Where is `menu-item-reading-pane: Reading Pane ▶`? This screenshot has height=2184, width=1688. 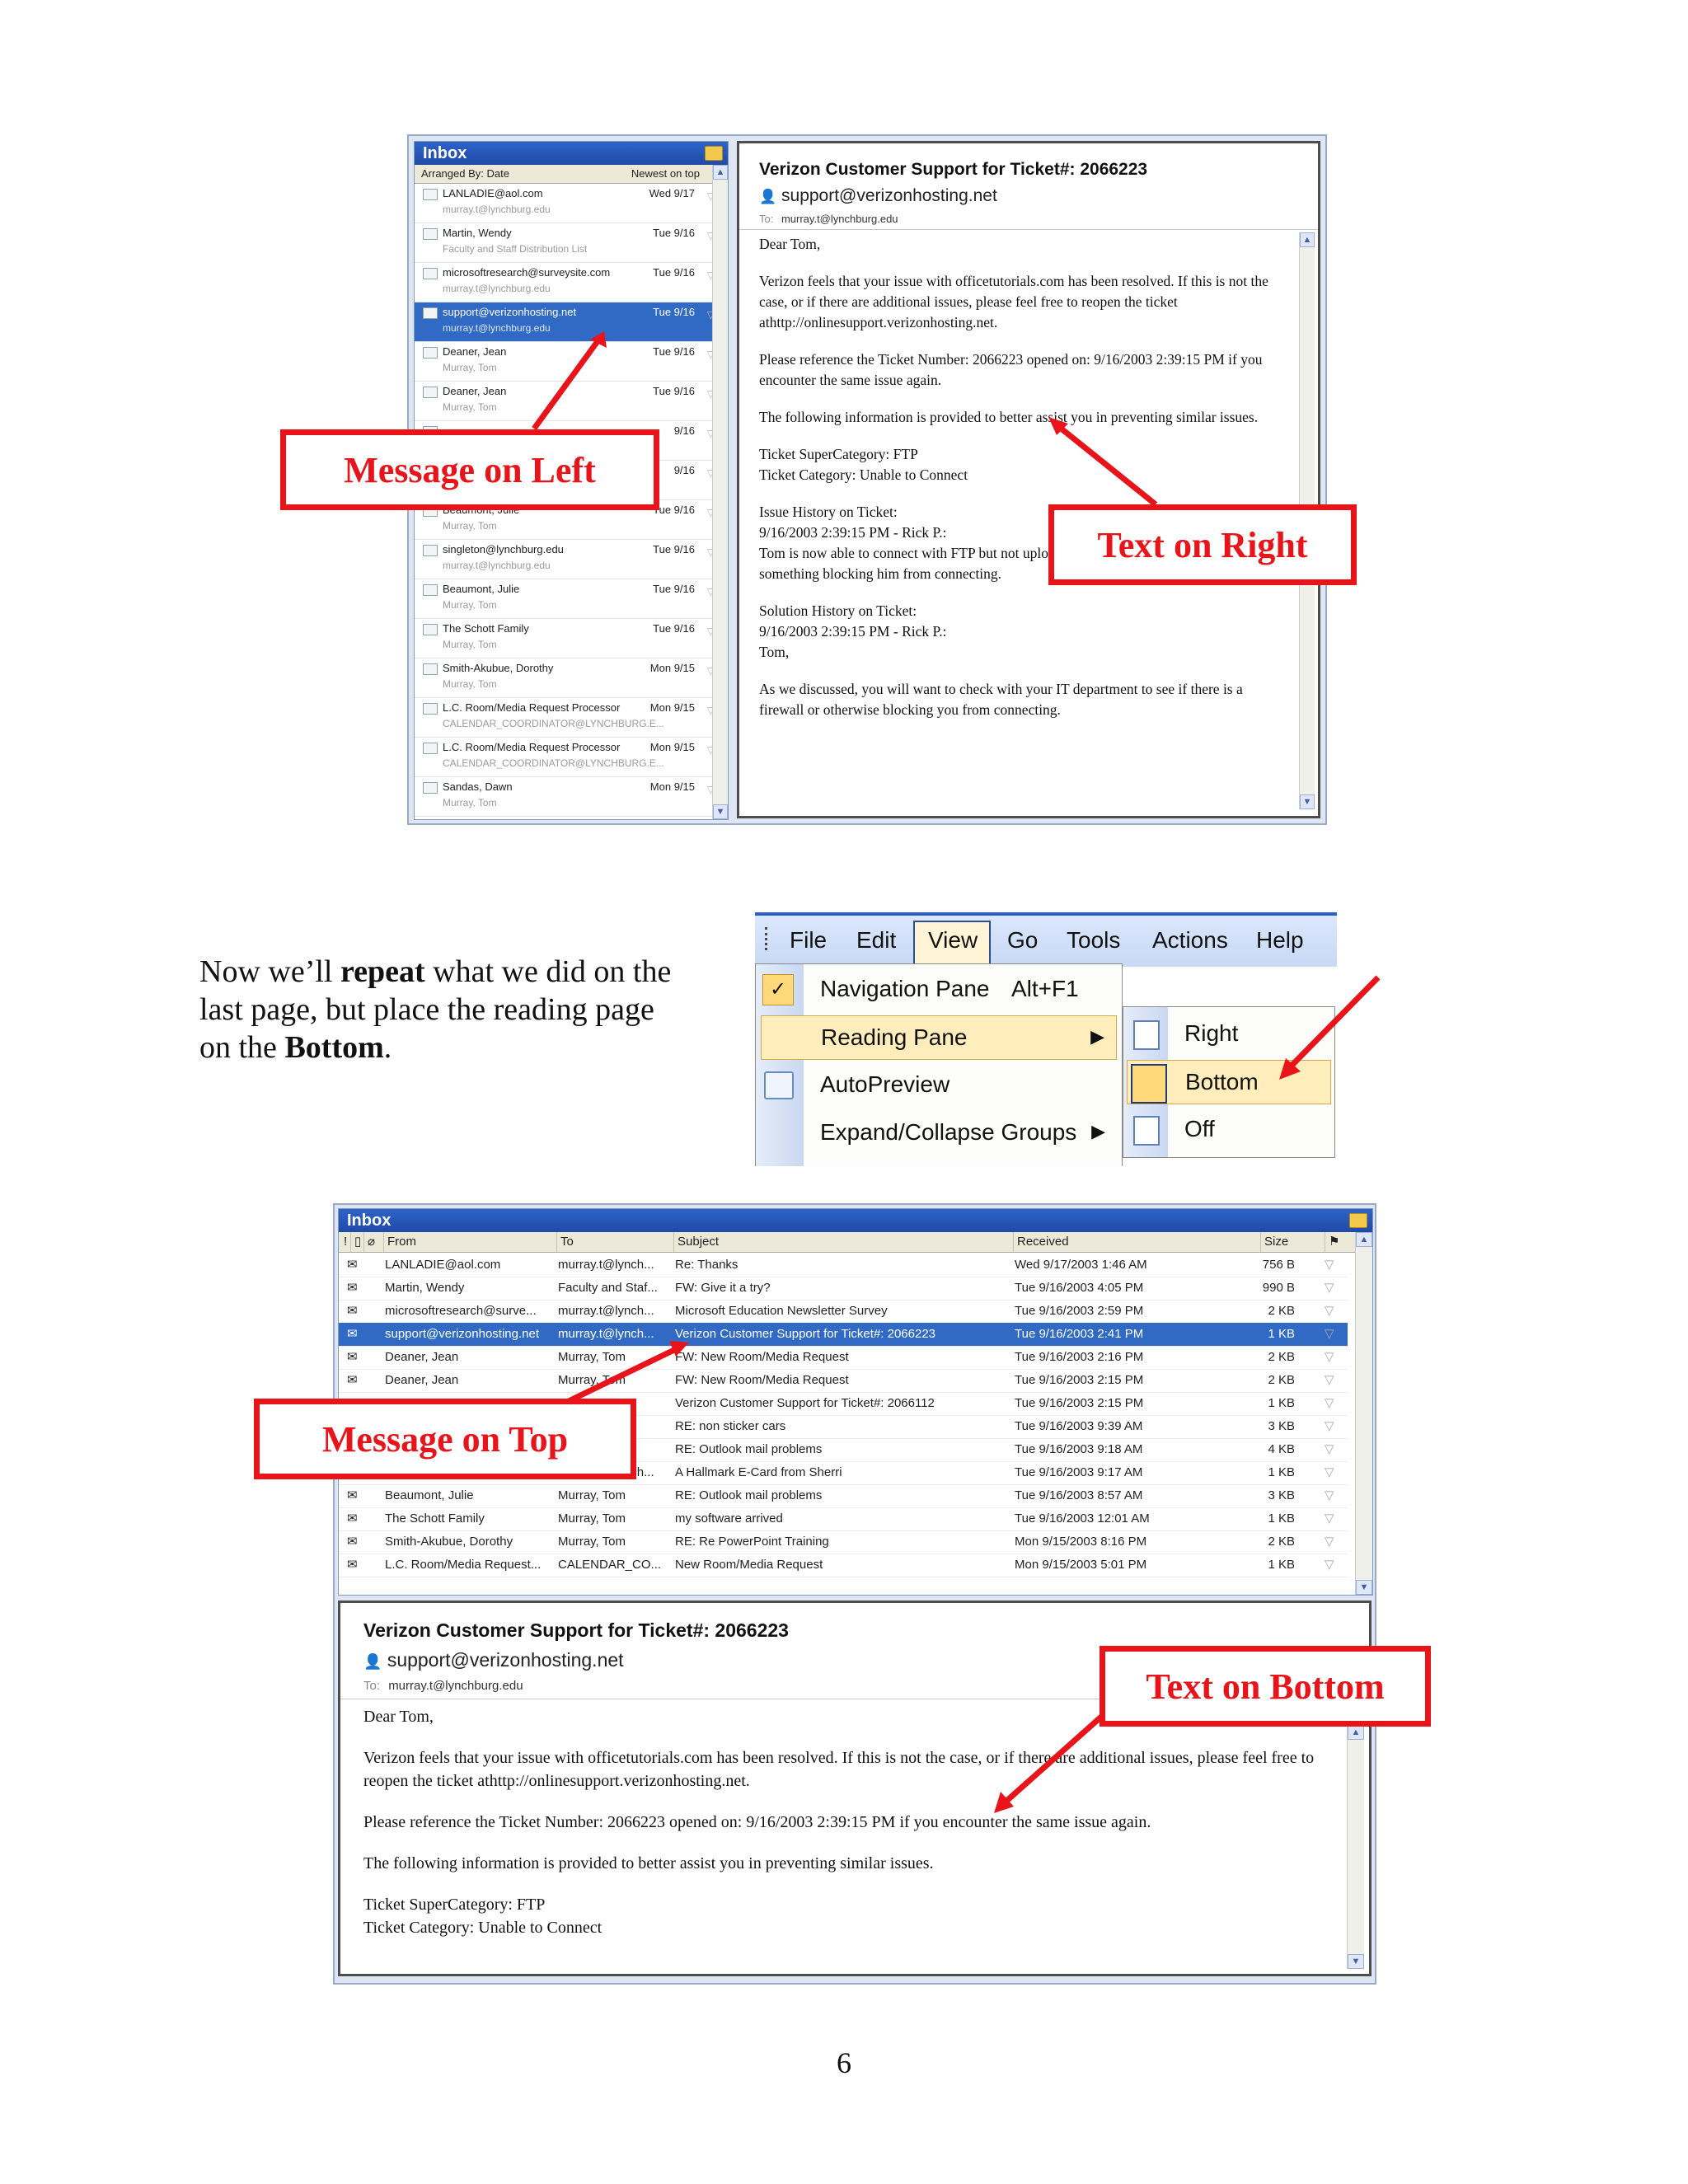 menu-item-reading-pane: Reading Pane ▶ is located at coordinates (939, 1037).